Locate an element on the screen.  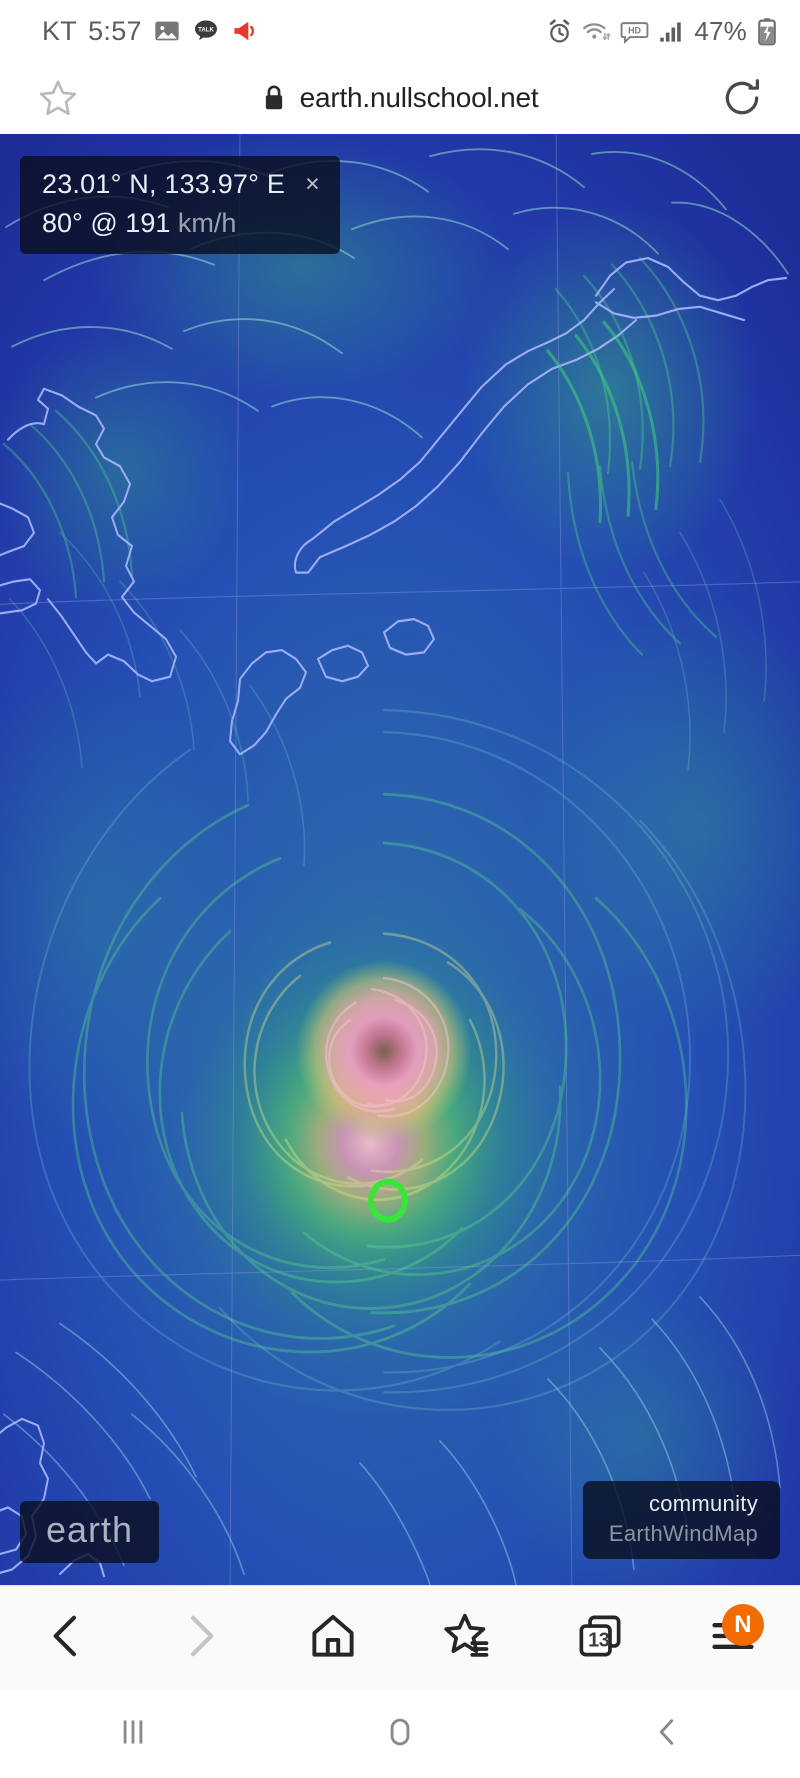
nav-tabs-button: 13 is located at coordinates (599, 1638).